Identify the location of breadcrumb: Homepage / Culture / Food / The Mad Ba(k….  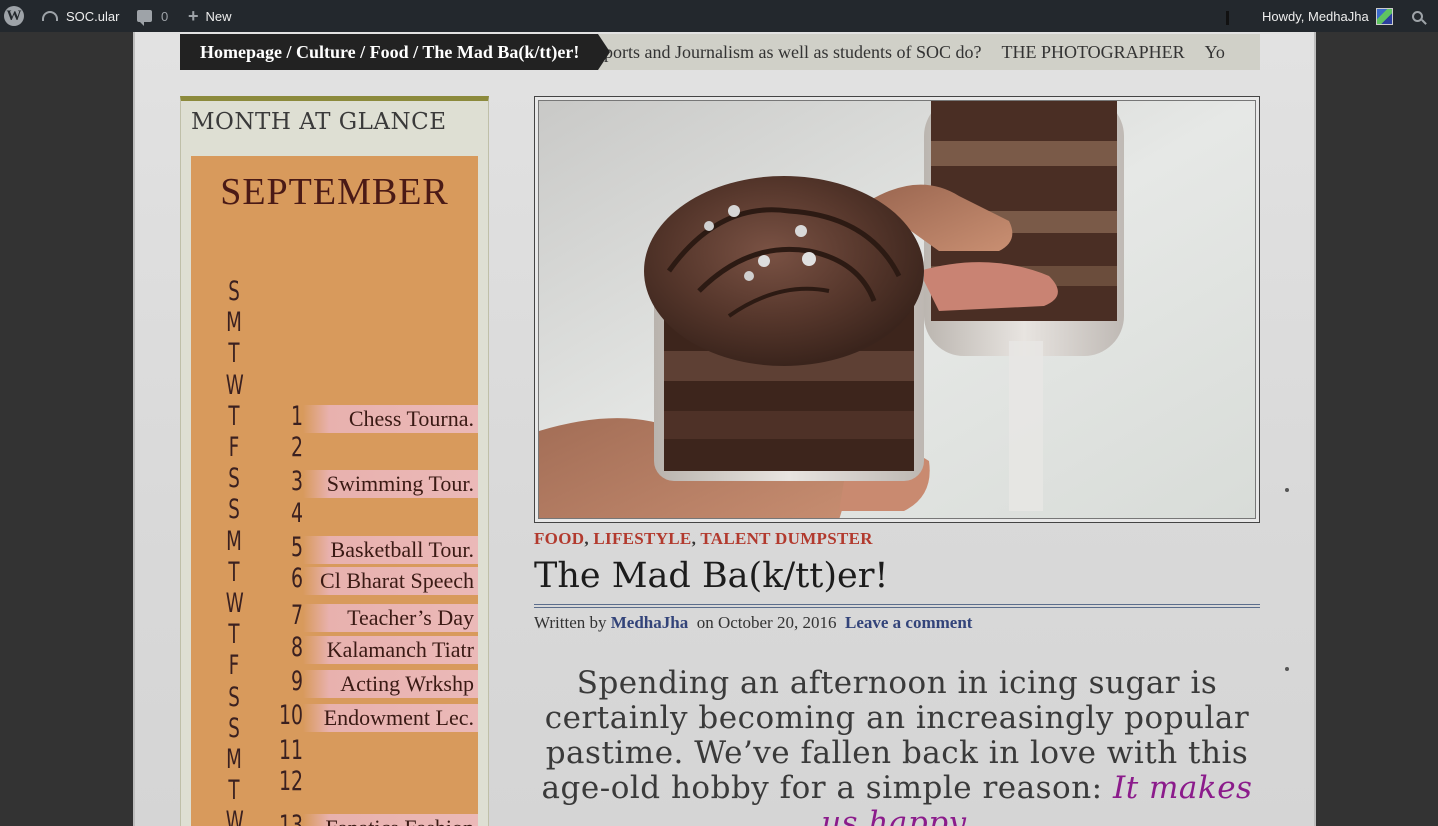
(395, 52).